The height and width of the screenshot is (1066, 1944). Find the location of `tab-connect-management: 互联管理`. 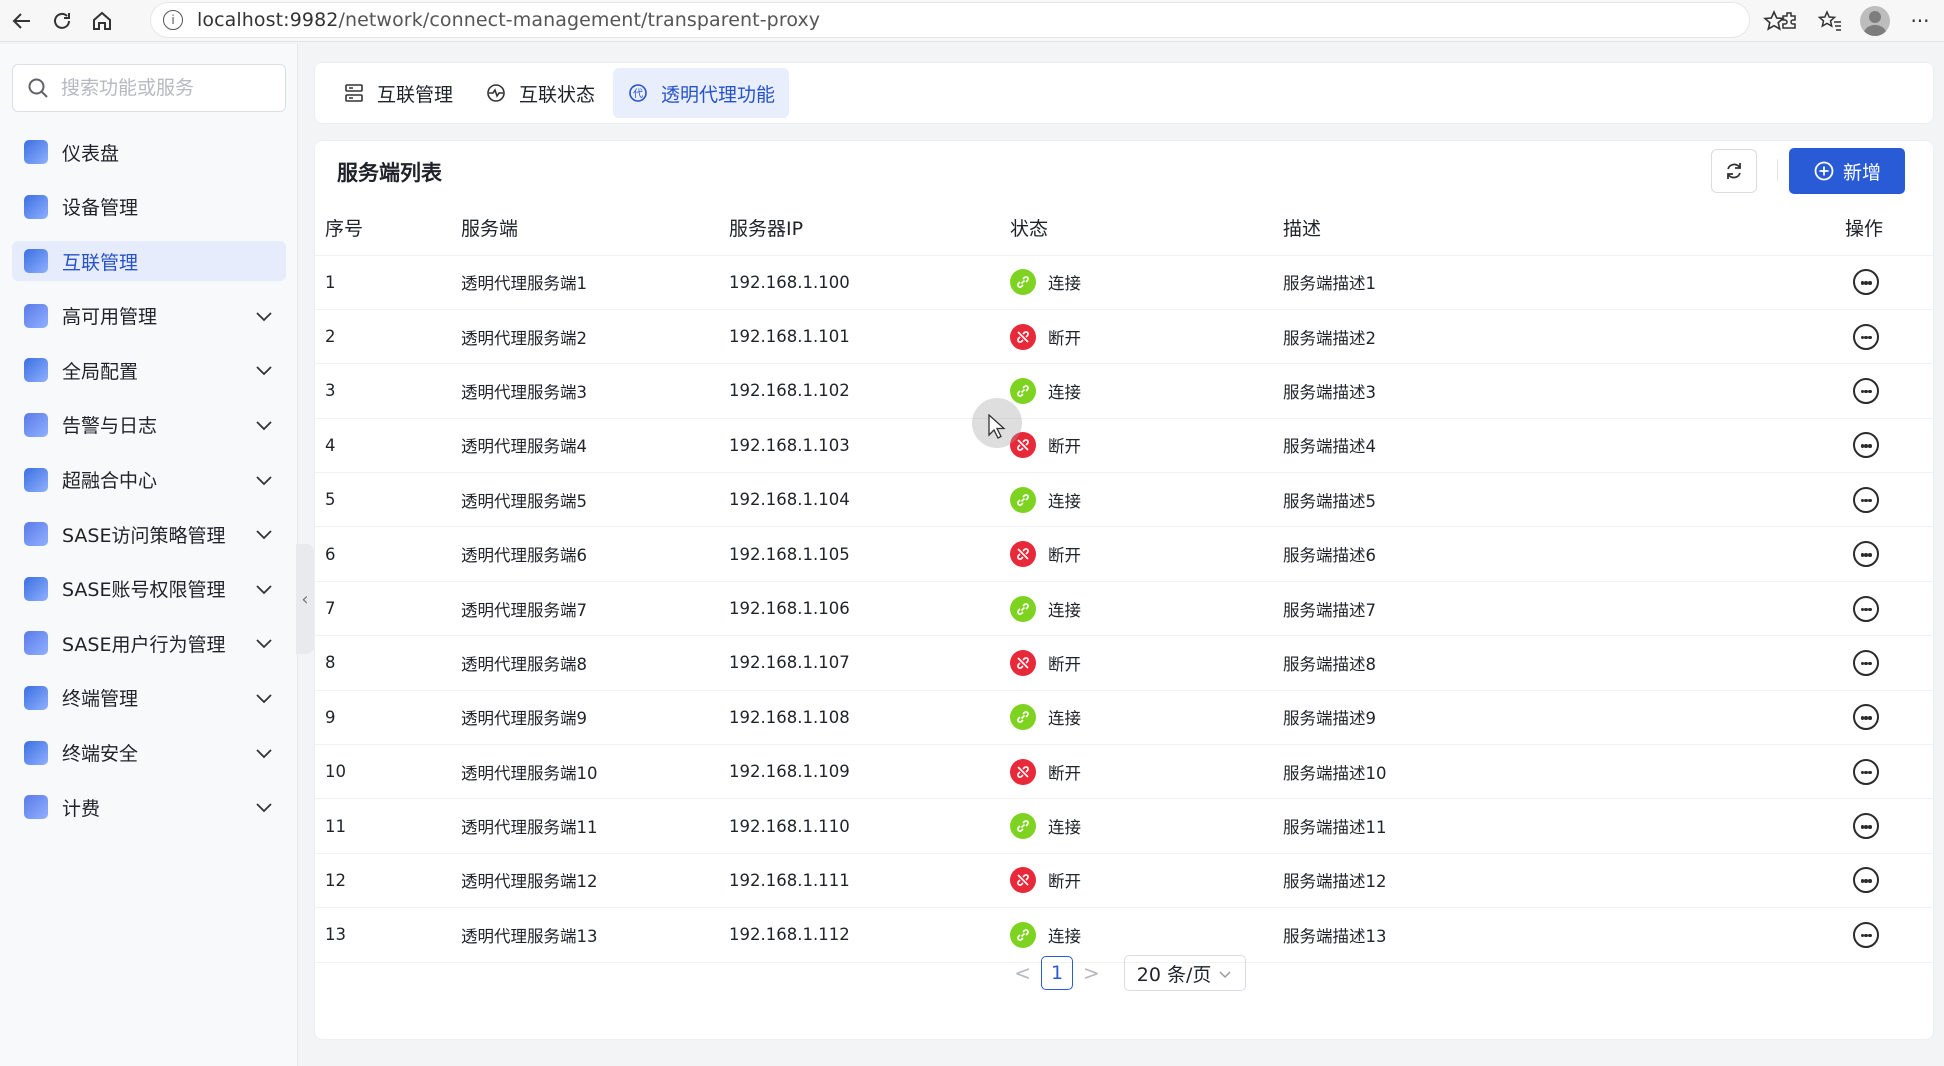

tab-connect-management: 互联管理 is located at coordinates (398, 93).